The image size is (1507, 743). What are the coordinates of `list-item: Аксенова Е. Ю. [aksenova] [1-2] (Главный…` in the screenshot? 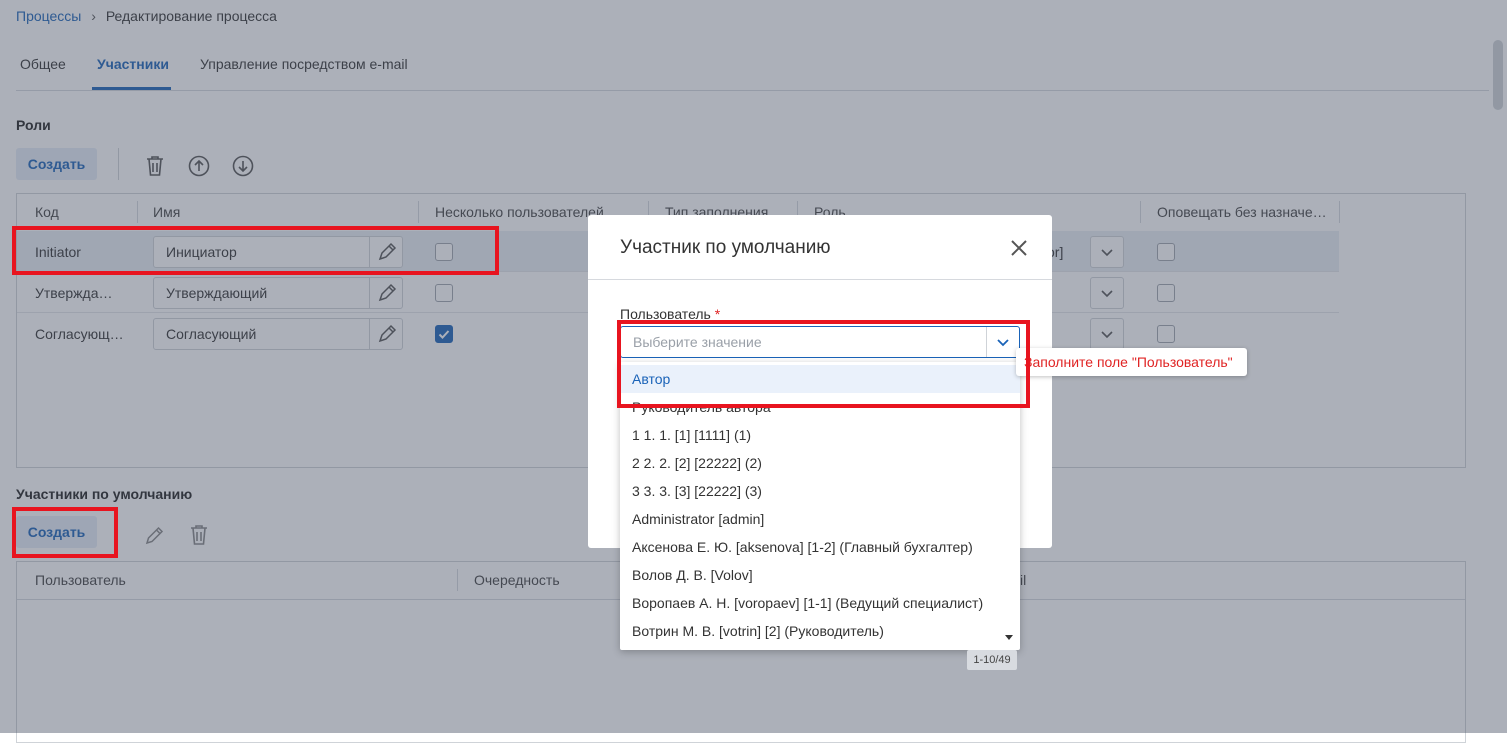 It's located at (820, 547).